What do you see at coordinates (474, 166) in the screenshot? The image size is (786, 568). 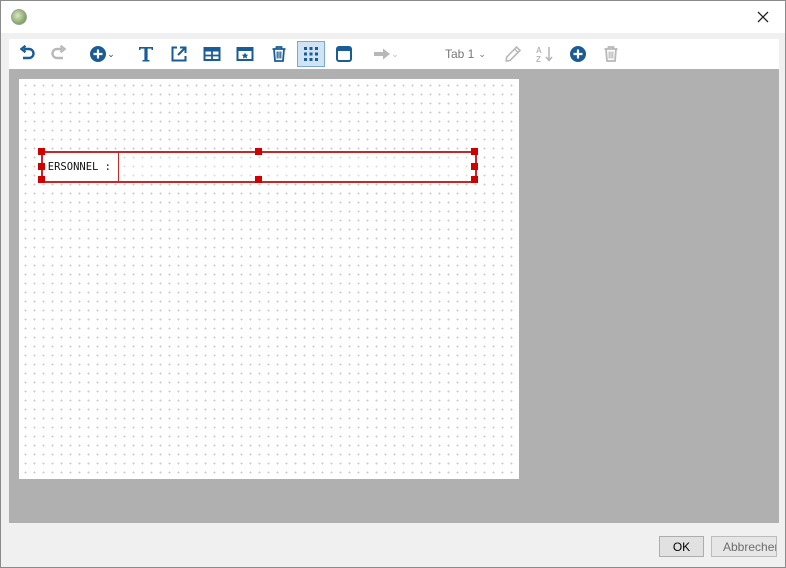 I see `resize-handle-right` at bounding box center [474, 166].